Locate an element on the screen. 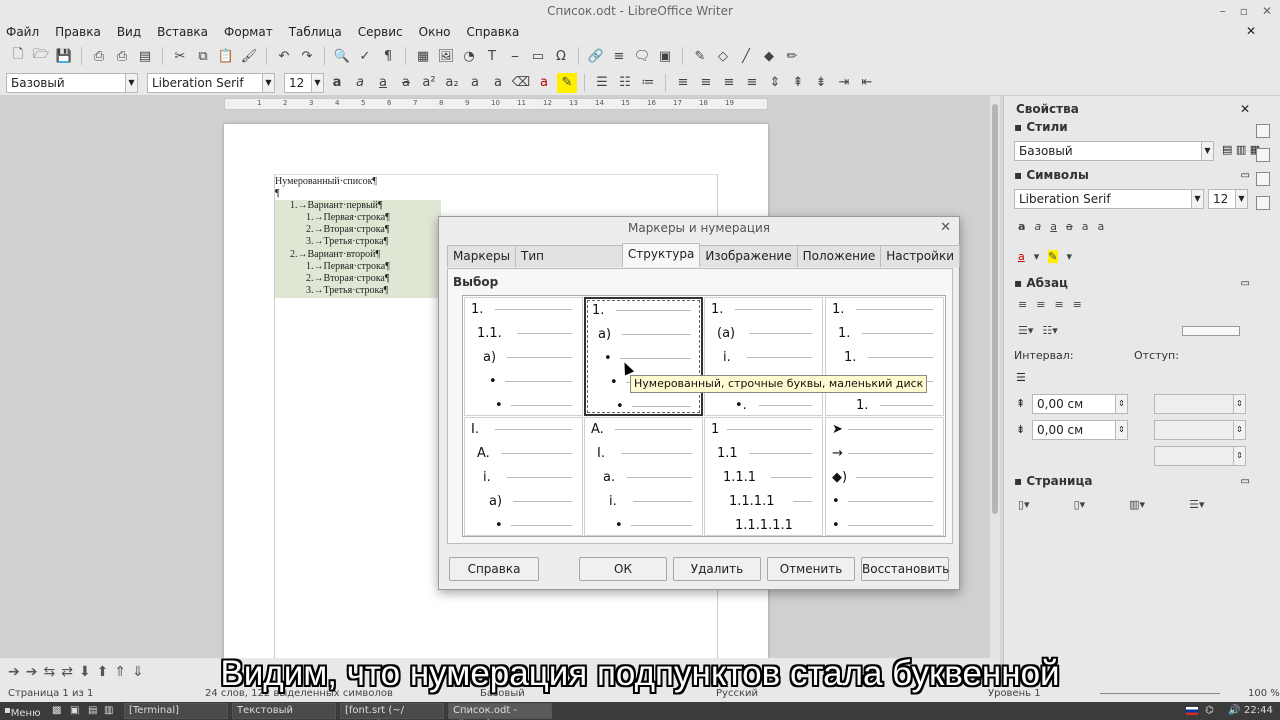  network-icon: ⌬ is located at coordinates (1209, 710).